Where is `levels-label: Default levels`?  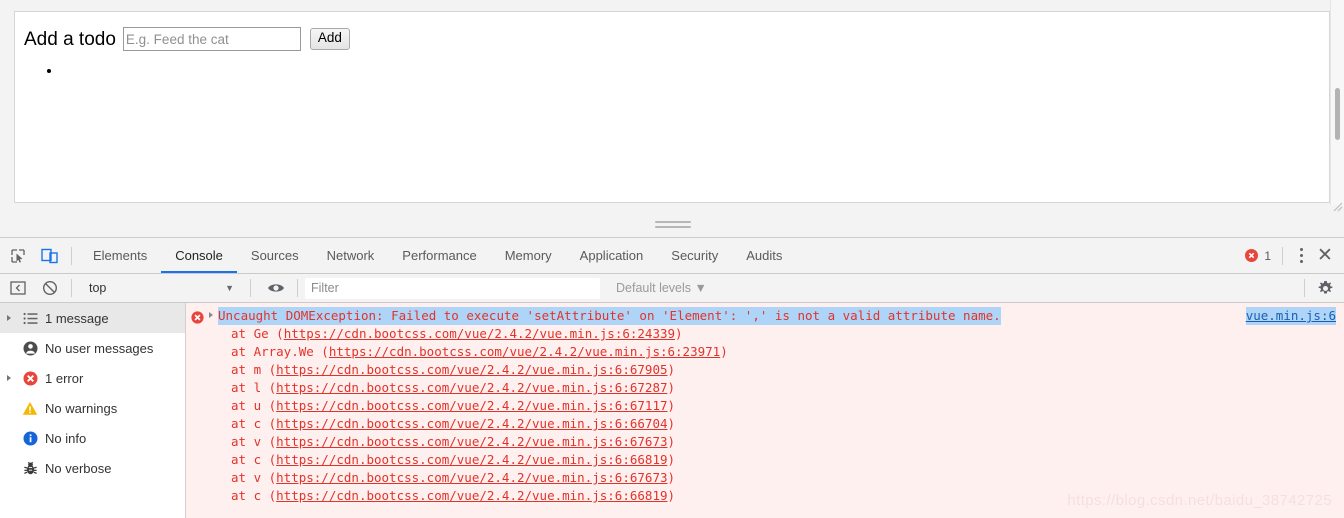 levels-label: Default levels is located at coordinates (654, 288).